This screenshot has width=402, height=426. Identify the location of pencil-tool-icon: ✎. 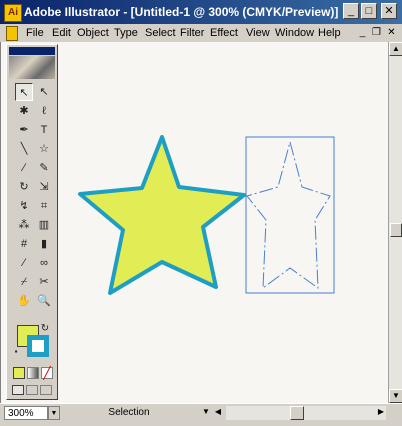
(44, 168).